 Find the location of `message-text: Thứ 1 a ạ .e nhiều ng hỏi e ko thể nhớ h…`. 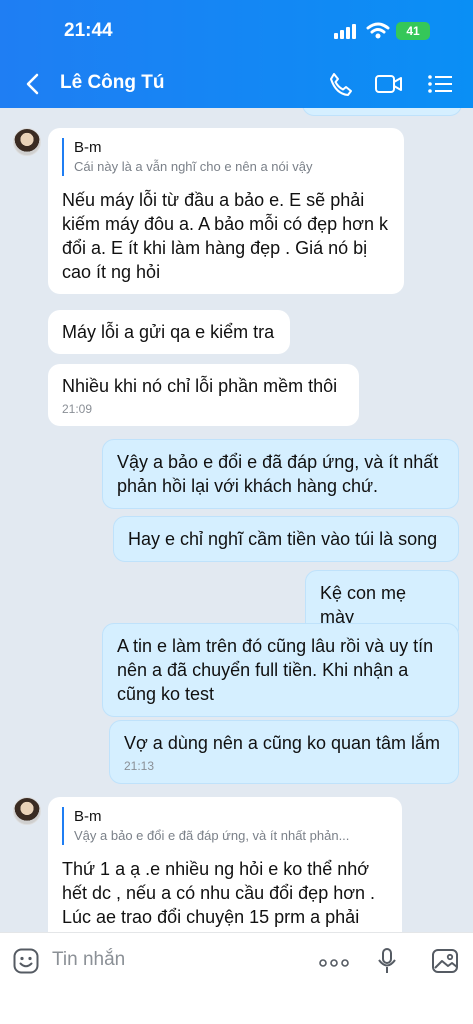

message-text: Thứ 1 a ạ .e nhiều ng hỏi e ko thể nhớ h… is located at coordinates (219, 893).